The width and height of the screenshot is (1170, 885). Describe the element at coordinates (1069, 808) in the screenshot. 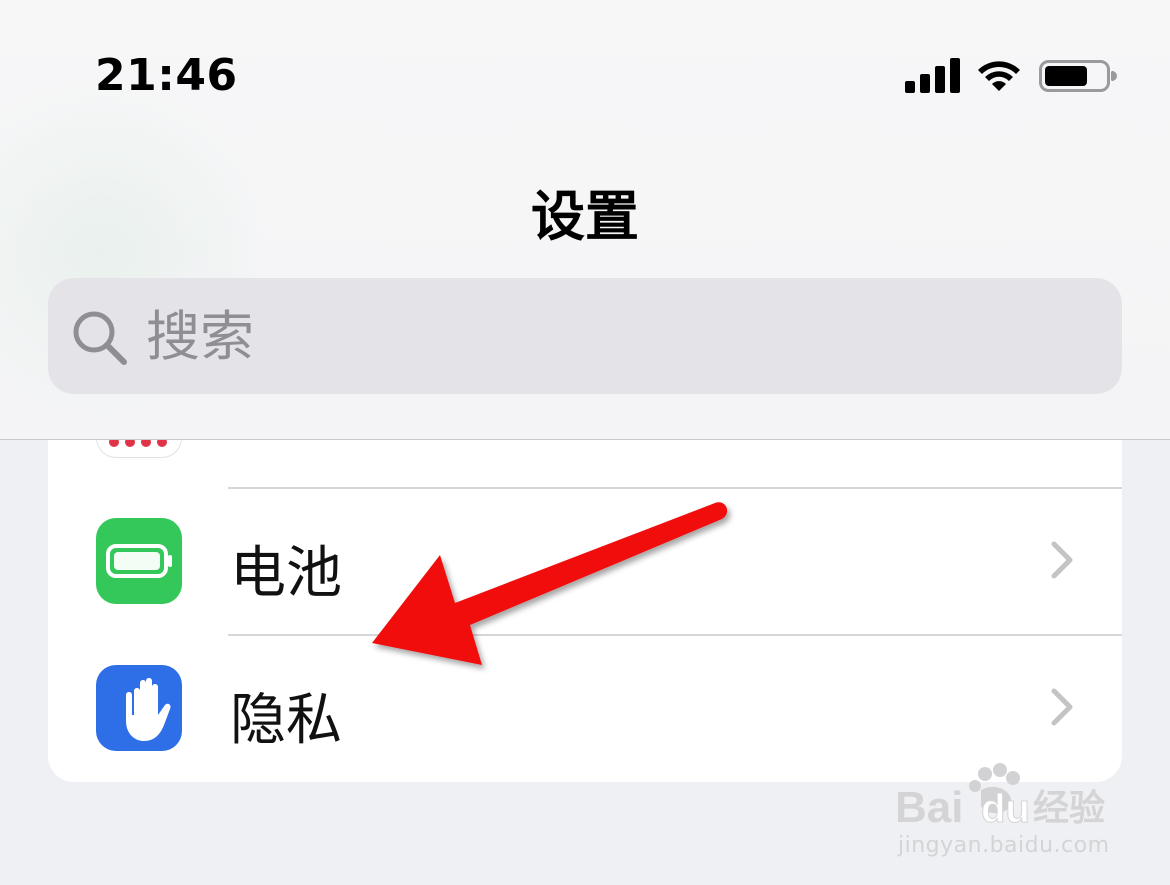

I see `svg-text: 经验` at that location.